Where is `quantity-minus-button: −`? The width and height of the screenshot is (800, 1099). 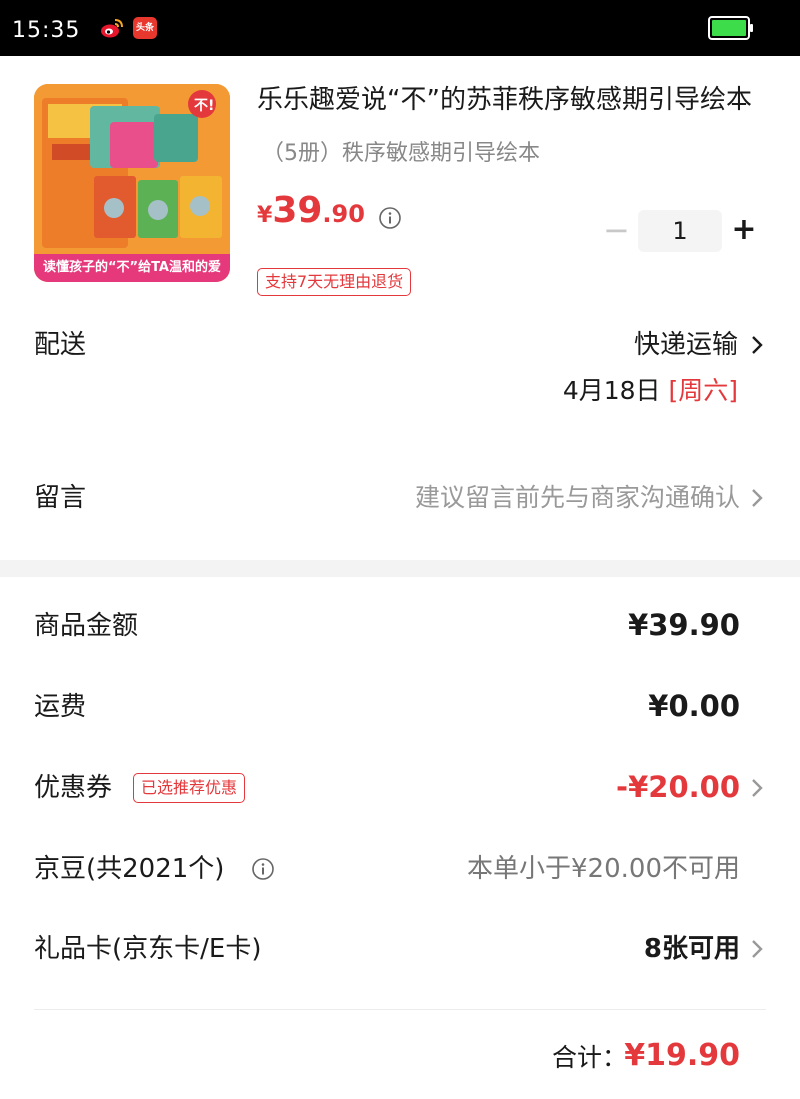 quantity-minus-button: − is located at coordinates (616, 230).